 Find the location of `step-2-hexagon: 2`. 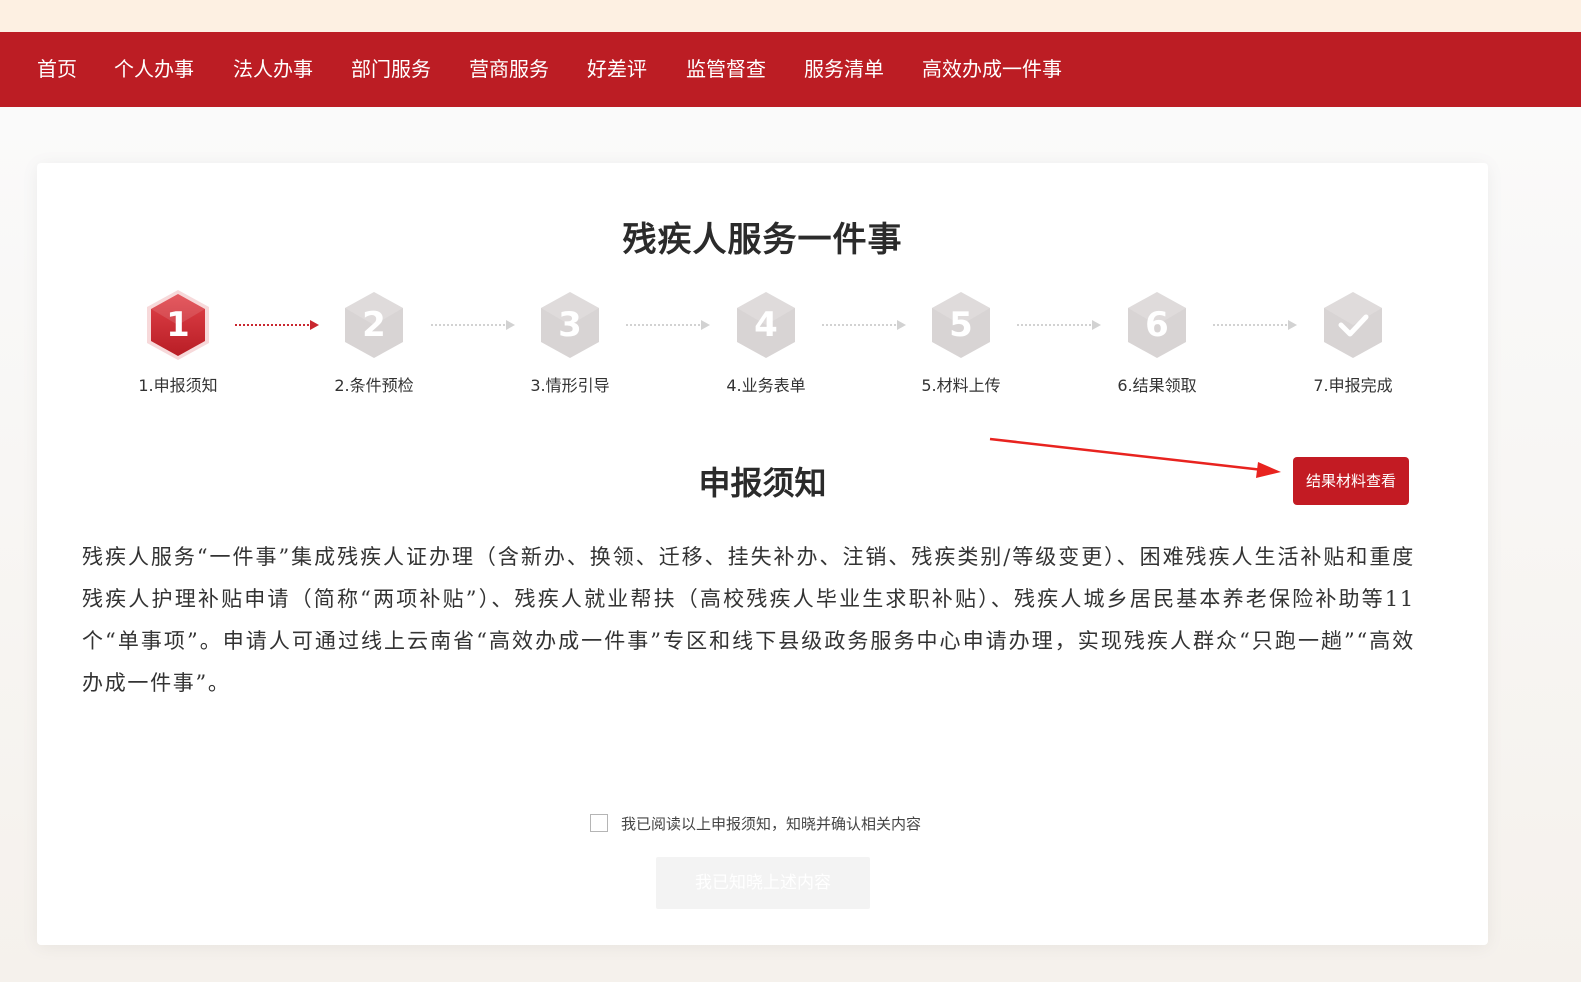

step-2-hexagon: 2 is located at coordinates (374, 325).